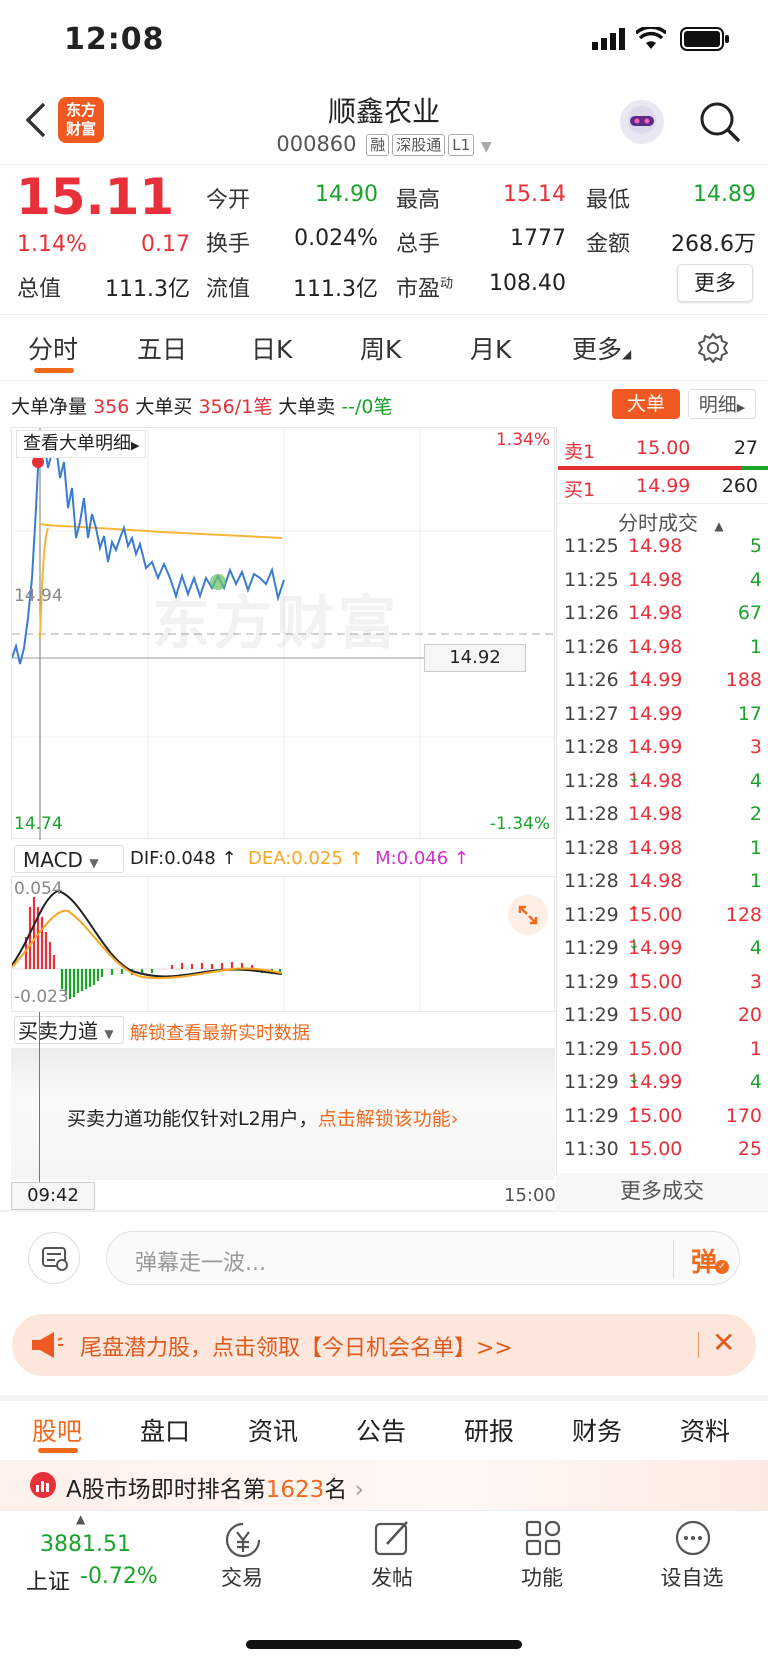 Image resolution: width=768 pixels, height=1663 pixels. Describe the element at coordinates (384, 1485) in the screenshot. I see `ranking-row: A股市场即时排名第1623名 ›` at that location.